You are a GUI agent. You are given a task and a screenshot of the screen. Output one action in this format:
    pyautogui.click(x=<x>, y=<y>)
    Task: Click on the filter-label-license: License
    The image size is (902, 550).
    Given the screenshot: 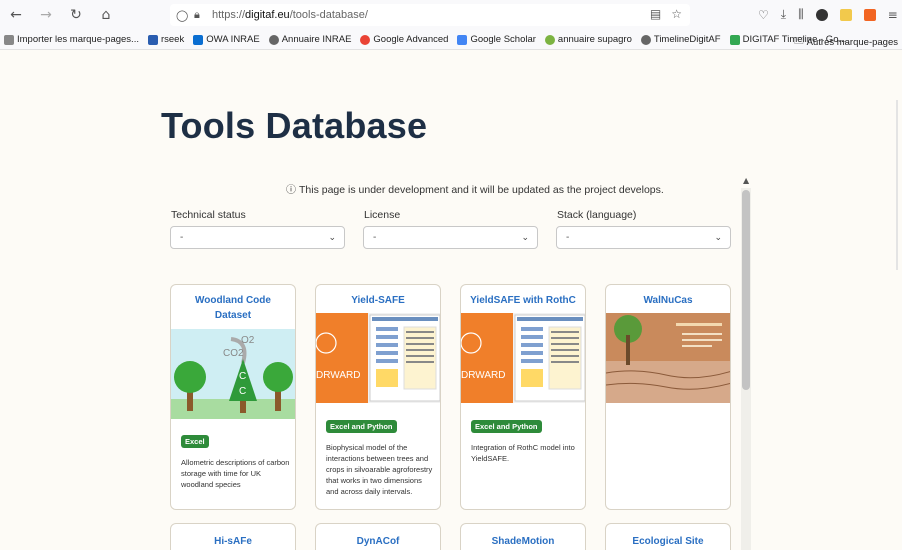 What is the action you would take?
    pyautogui.click(x=382, y=215)
    